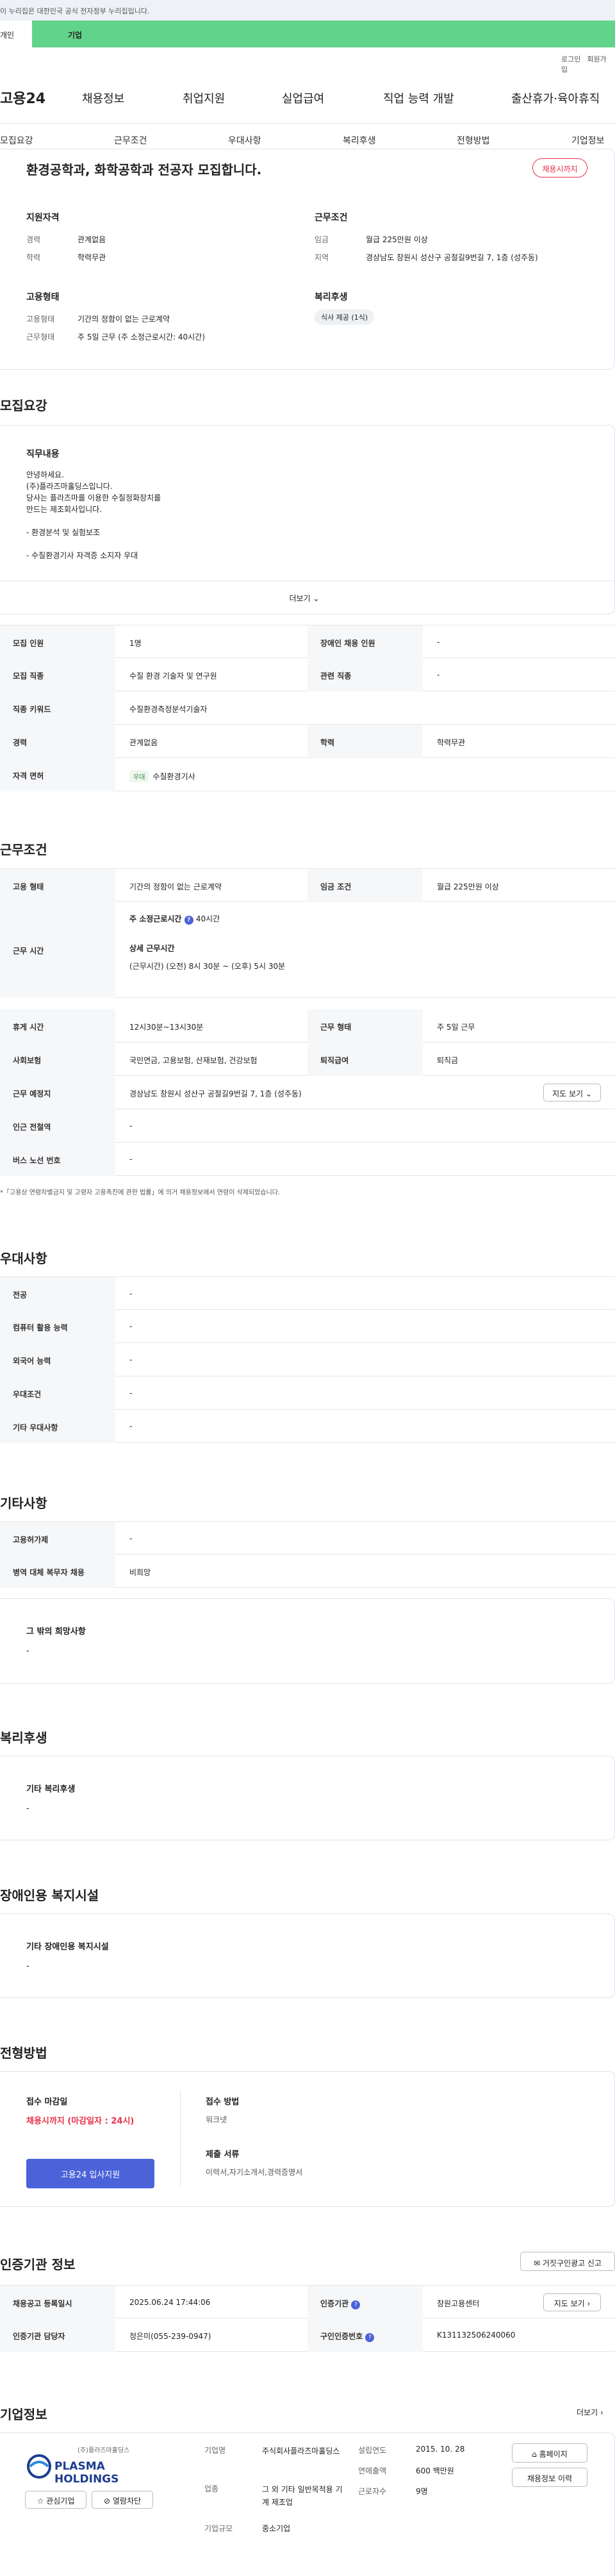 Image resolution: width=615 pixels, height=2576 pixels. I want to click on docs-value: 이력서,자기소개서,경력증명서, so click(255, 2172).